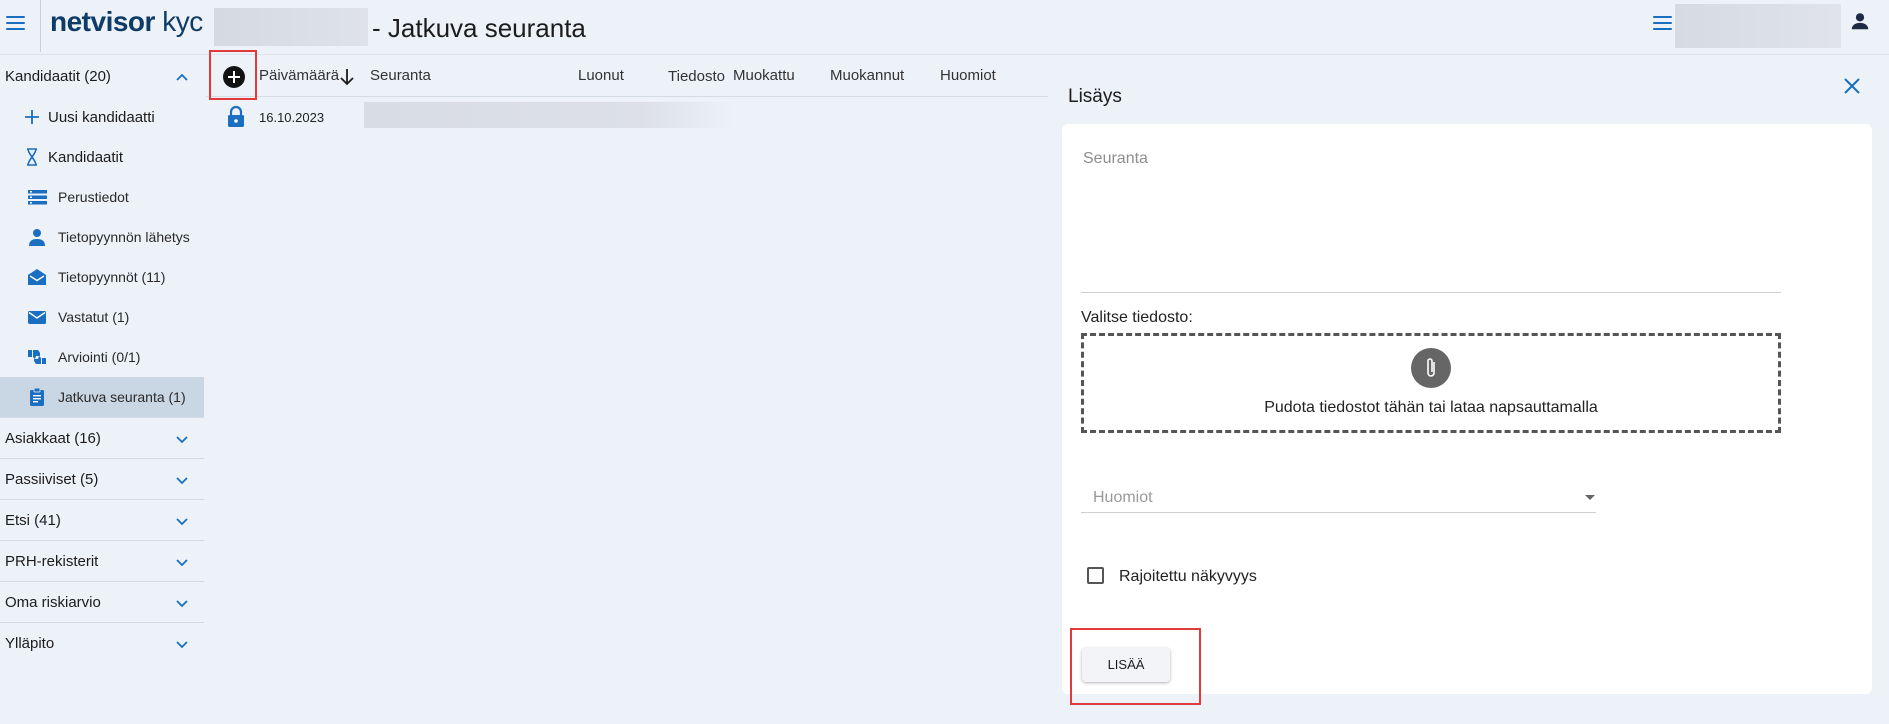  I want to click on sidebar-group-label: Etsi (41), so click(33, 520).